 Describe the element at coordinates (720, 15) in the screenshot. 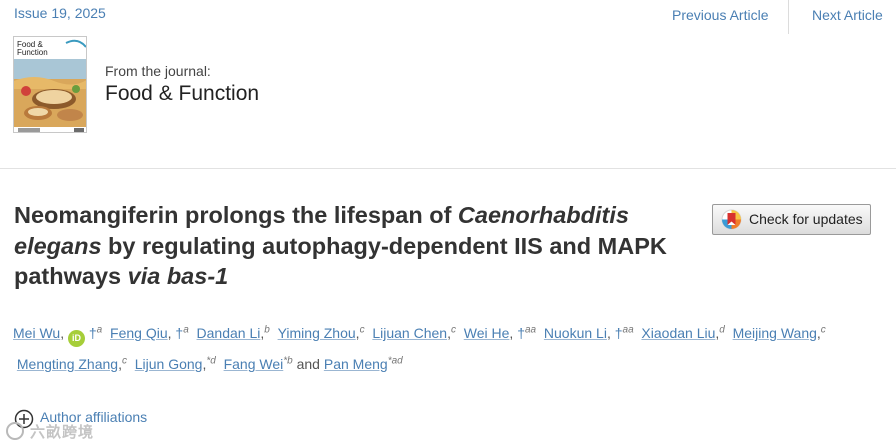

I see `previous-article-link: Previous Article` at that location.